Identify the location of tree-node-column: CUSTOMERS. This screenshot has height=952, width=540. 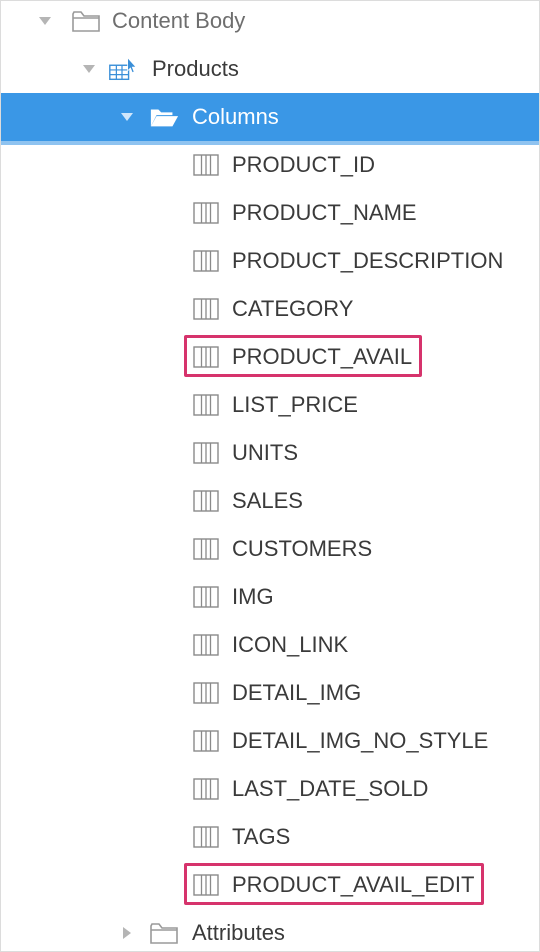
(270, 549).